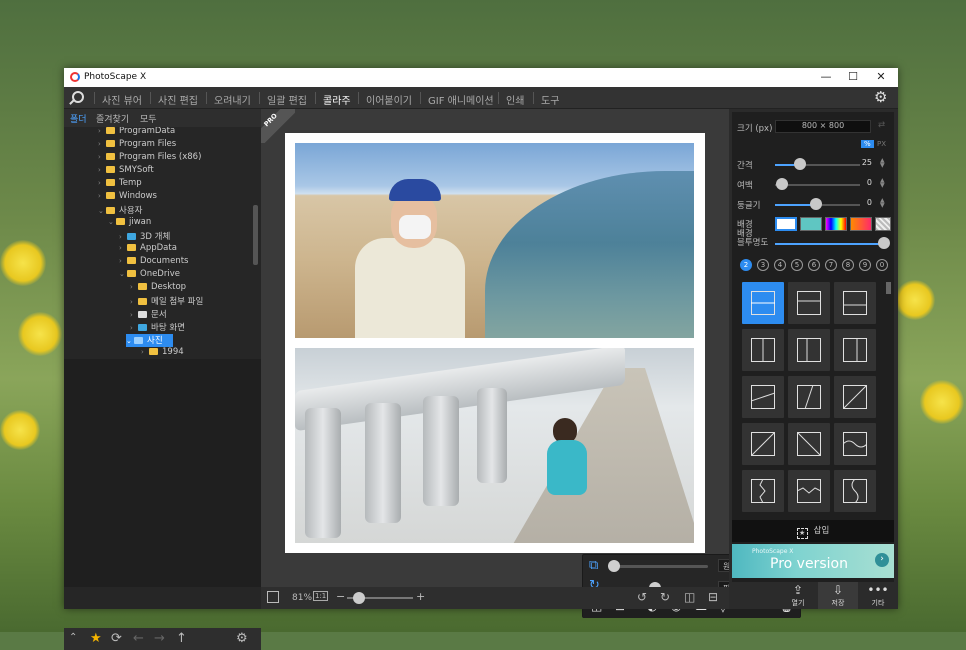 The image size is (966, 650). I want to click on refresh-icon: ⟳, so click(116, 638).